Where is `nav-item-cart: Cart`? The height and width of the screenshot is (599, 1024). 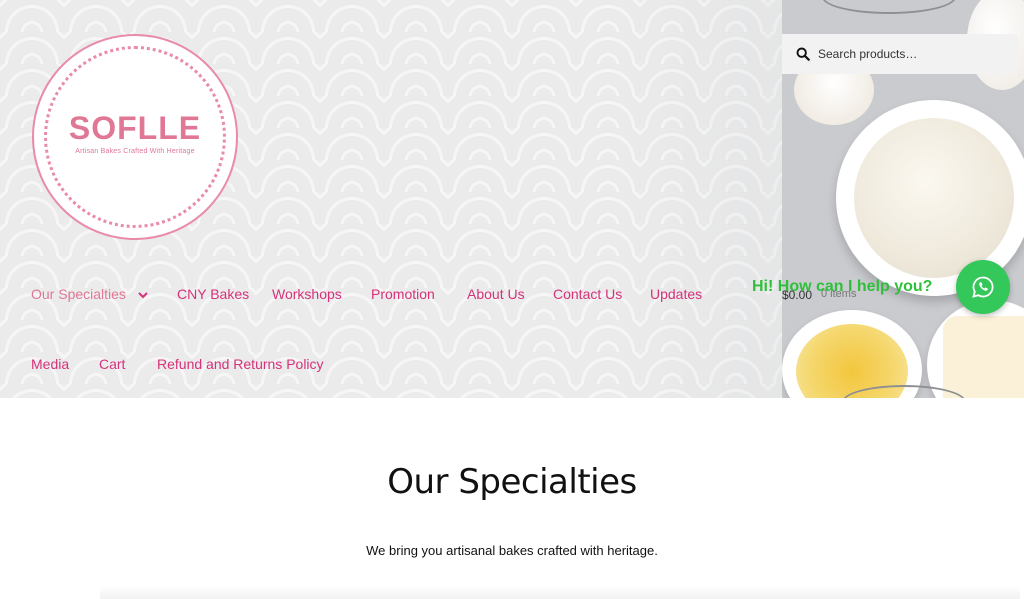
nav-item-cart: Cart is located at coordinates (112, 364).